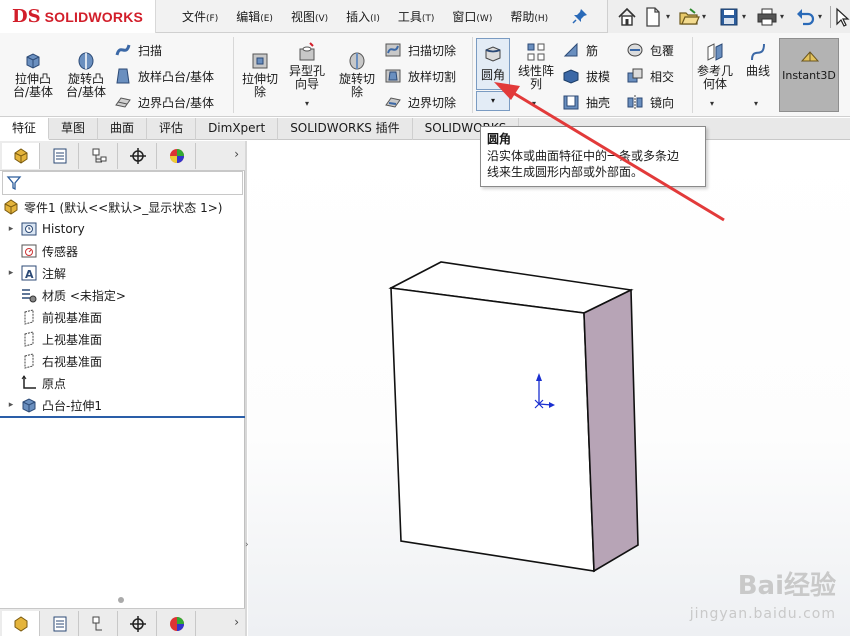 The width and height of the screenshot is (850, 636). Describe the element at coordinates (260, 74) in the screenshot. I see `extrude-cut-button: 拉伸切除` at that location.